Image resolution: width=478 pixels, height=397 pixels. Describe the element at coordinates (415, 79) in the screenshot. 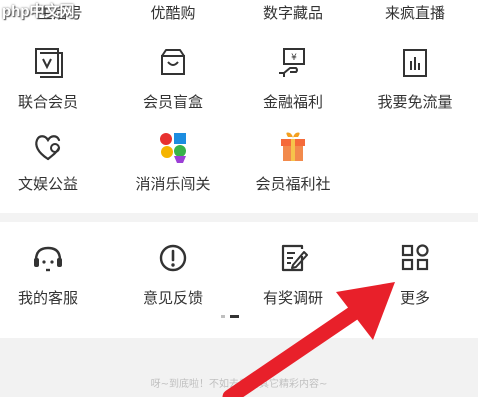

I see `service-free-data: 我要免流量` at that location.